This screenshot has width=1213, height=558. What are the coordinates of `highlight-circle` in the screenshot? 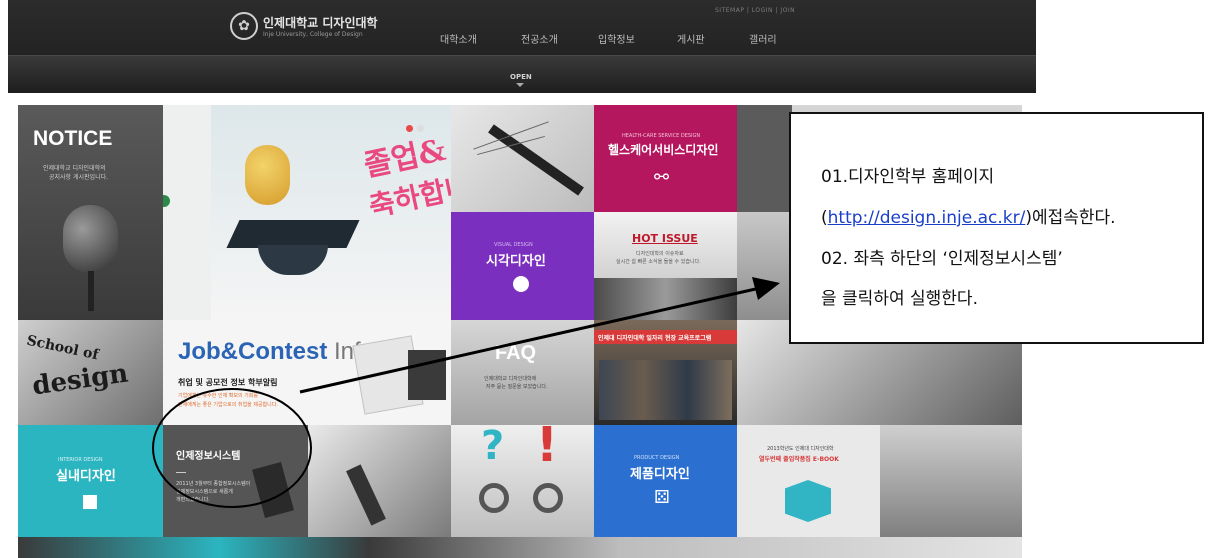 It's located at (232, 448).